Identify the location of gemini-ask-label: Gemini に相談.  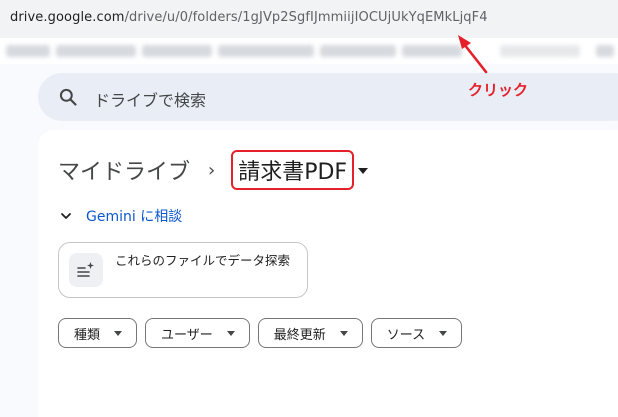
(134, 216).